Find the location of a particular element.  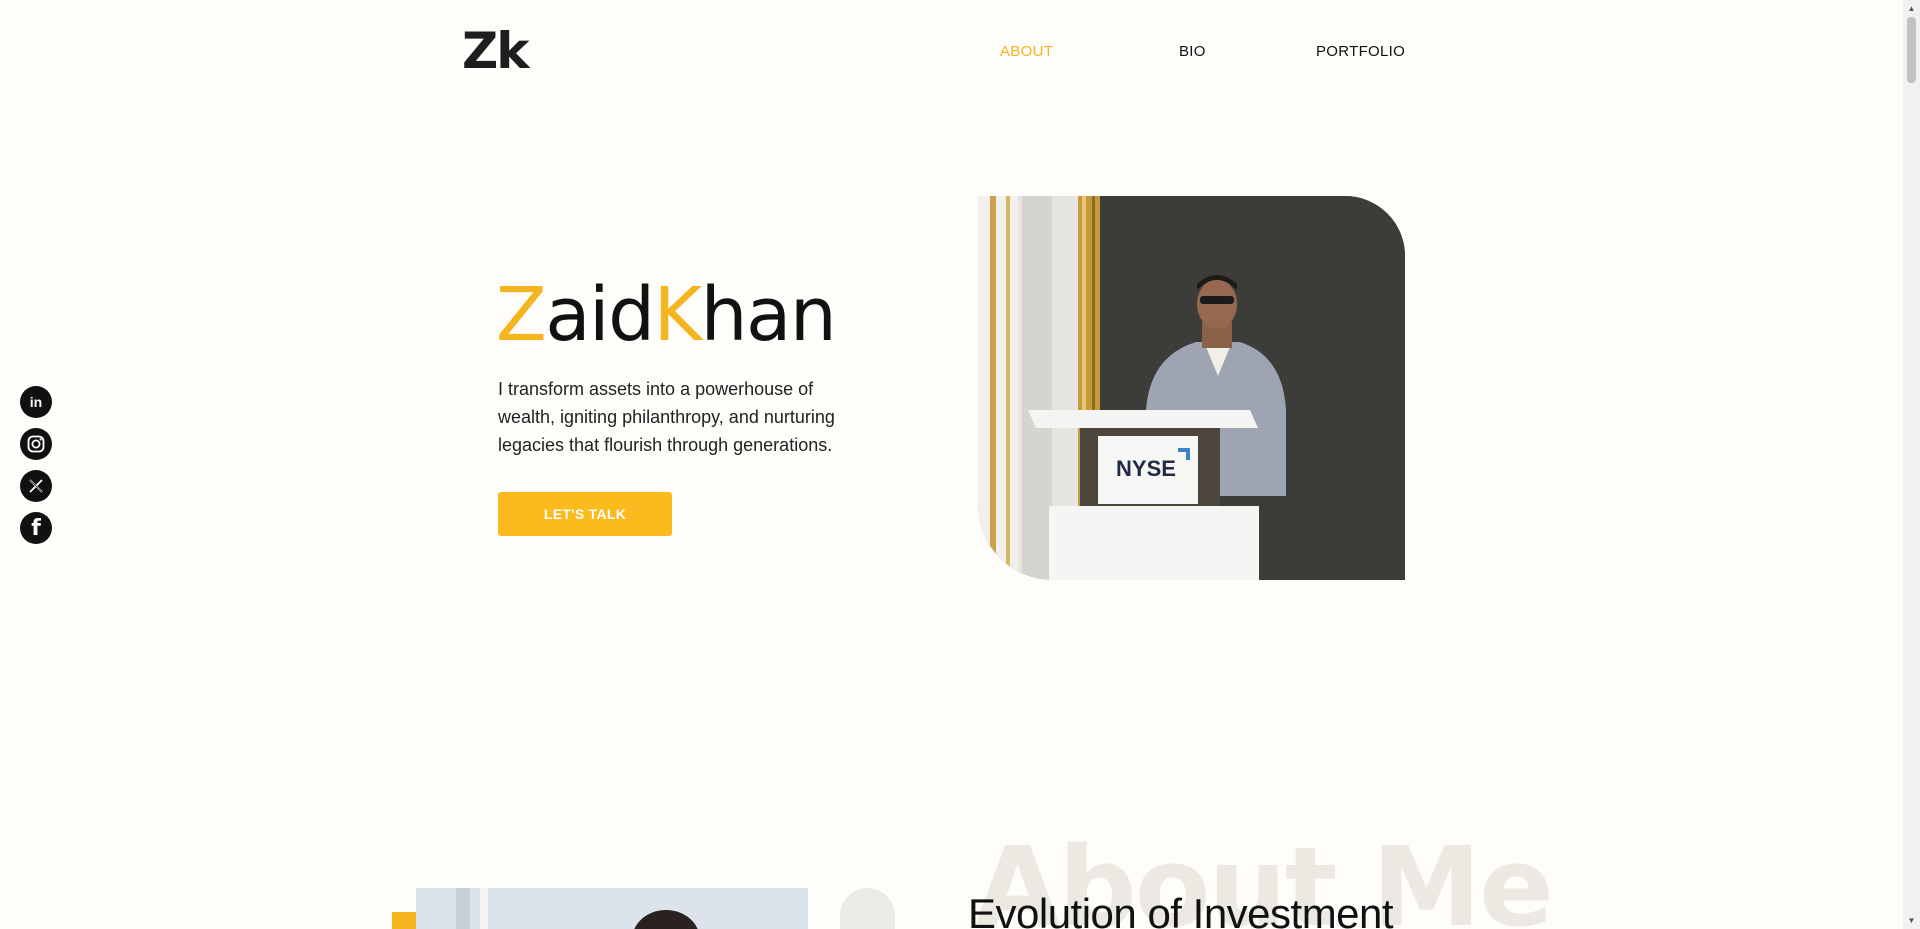

instagram-glyph is located at coordinates (36, 444).